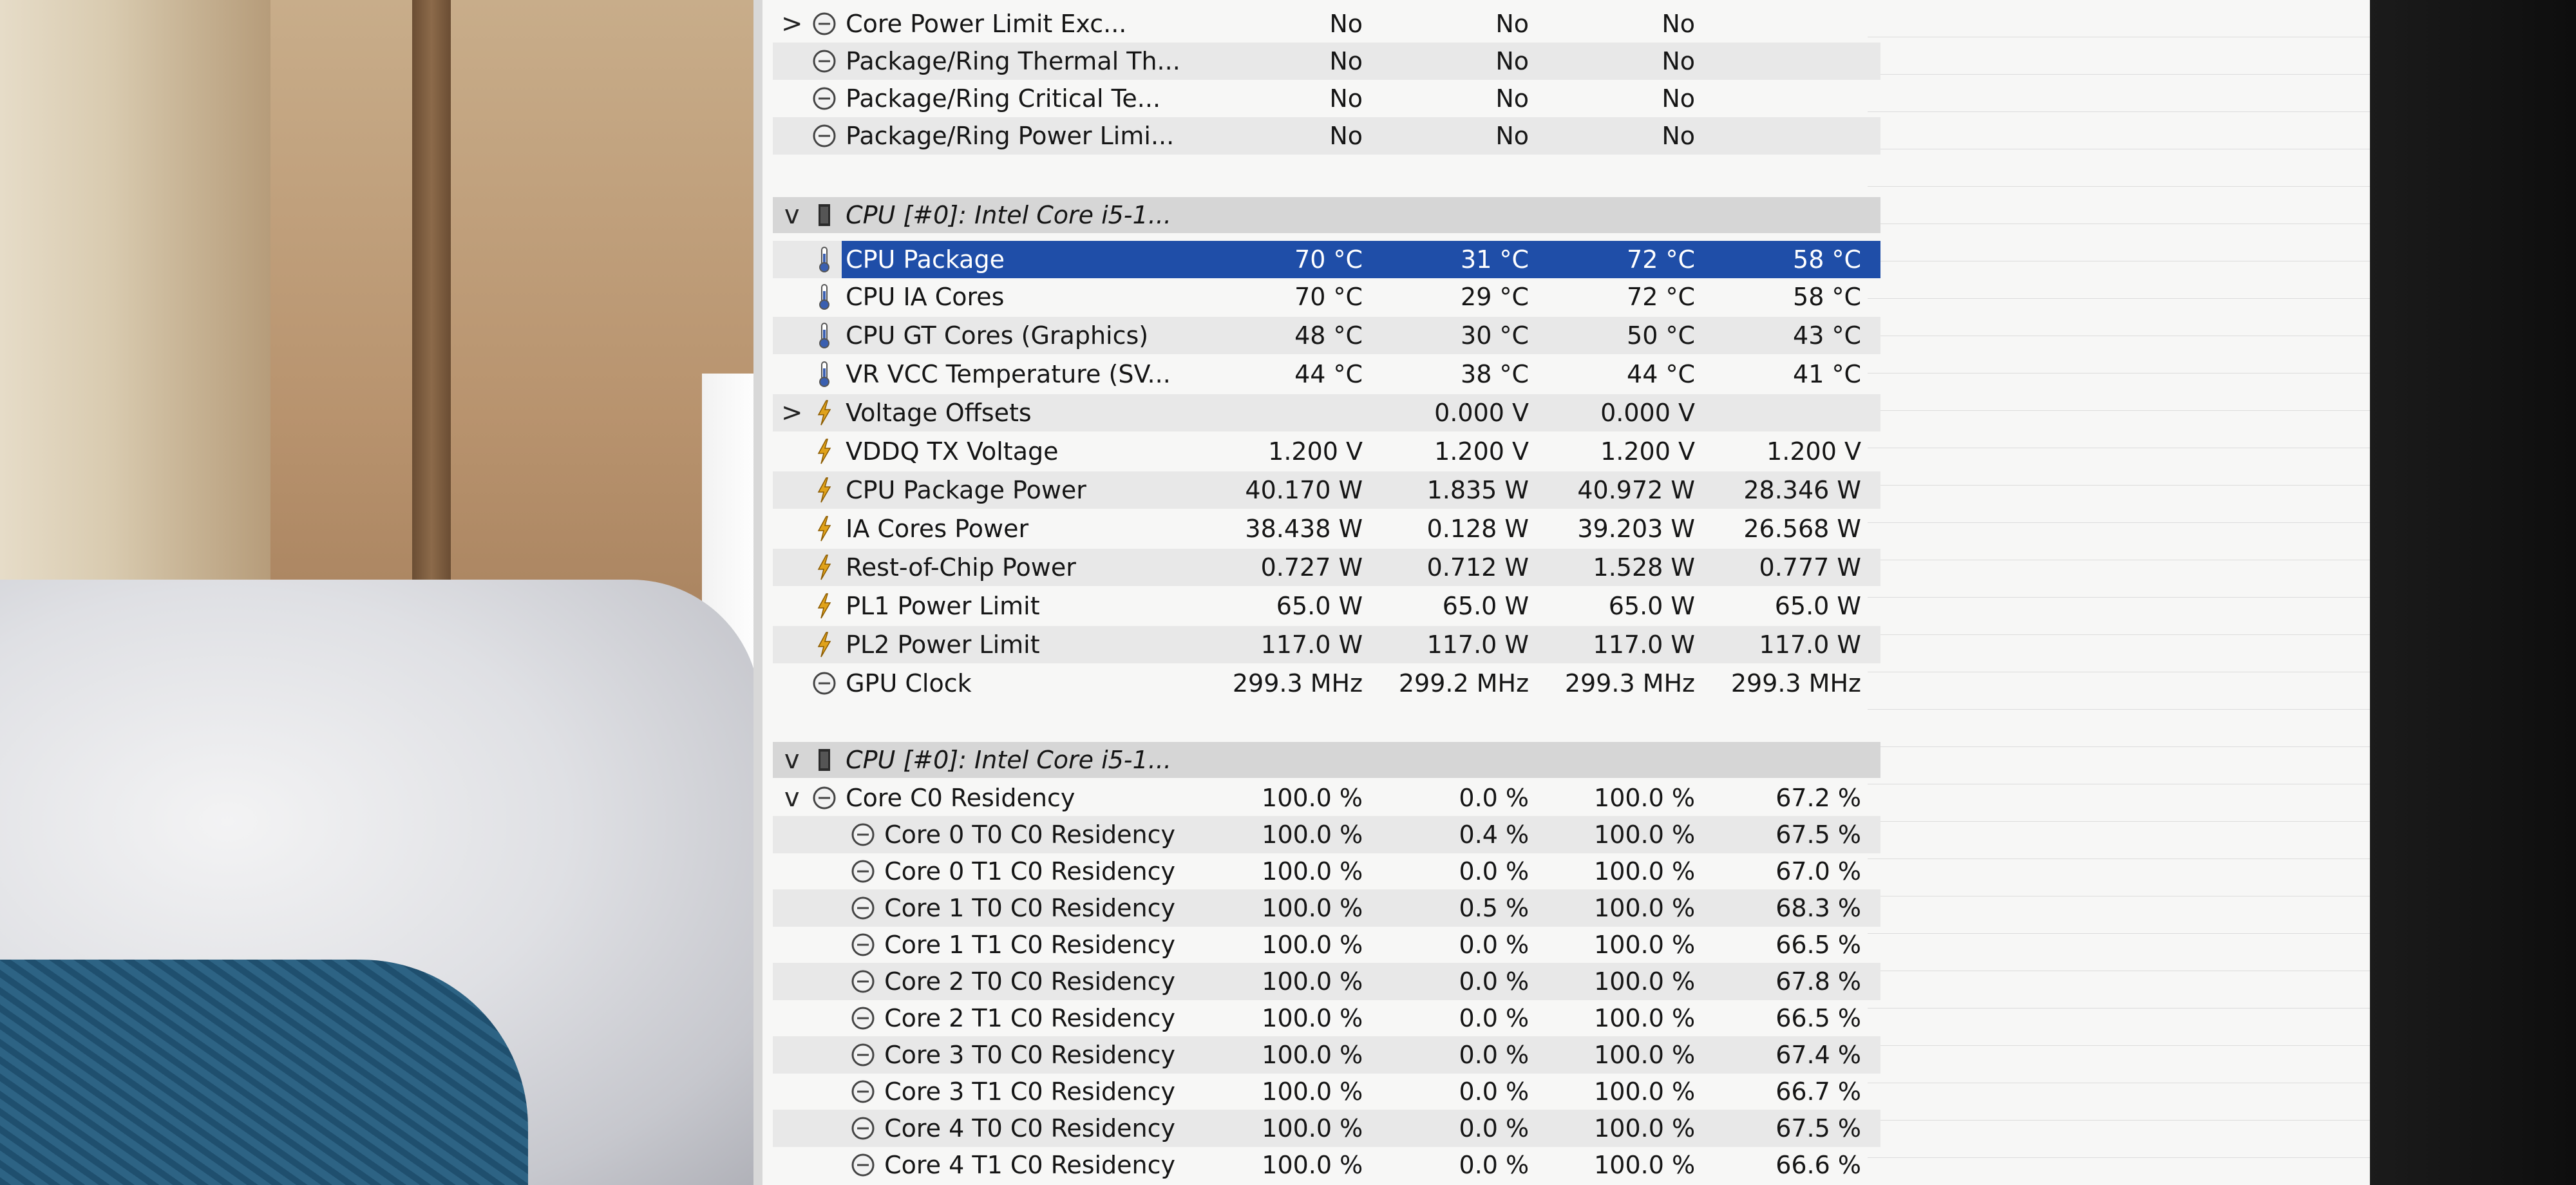 The image size is (2576, 1185). I want to click on maximum-value: 39.203 W, so click(1636, 529).